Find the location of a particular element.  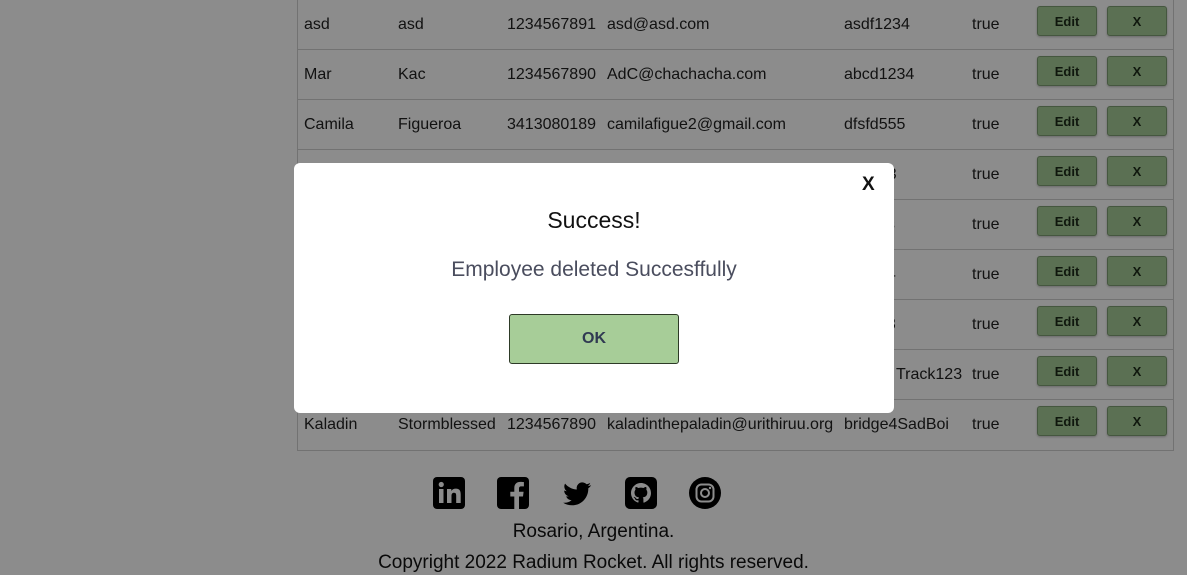

modal-message: Employee deleted Succesffully is located at coordinates (594, 269).